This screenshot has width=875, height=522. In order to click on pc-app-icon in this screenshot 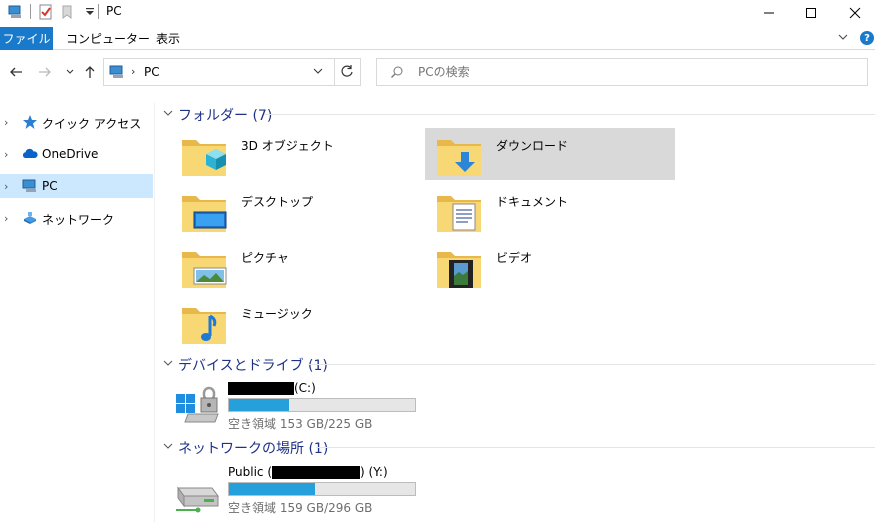, I will do `click(16, 12)`.